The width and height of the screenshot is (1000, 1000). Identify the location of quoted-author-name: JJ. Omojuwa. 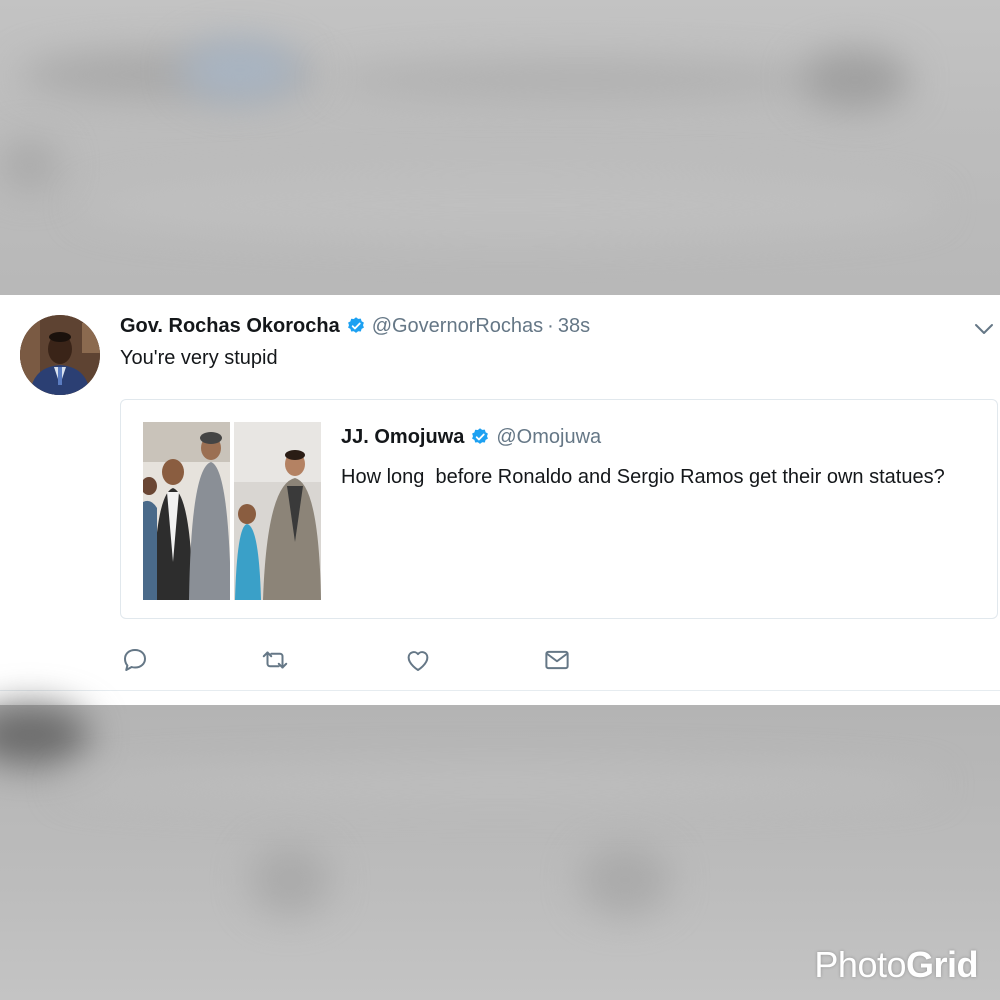
(402, 437).